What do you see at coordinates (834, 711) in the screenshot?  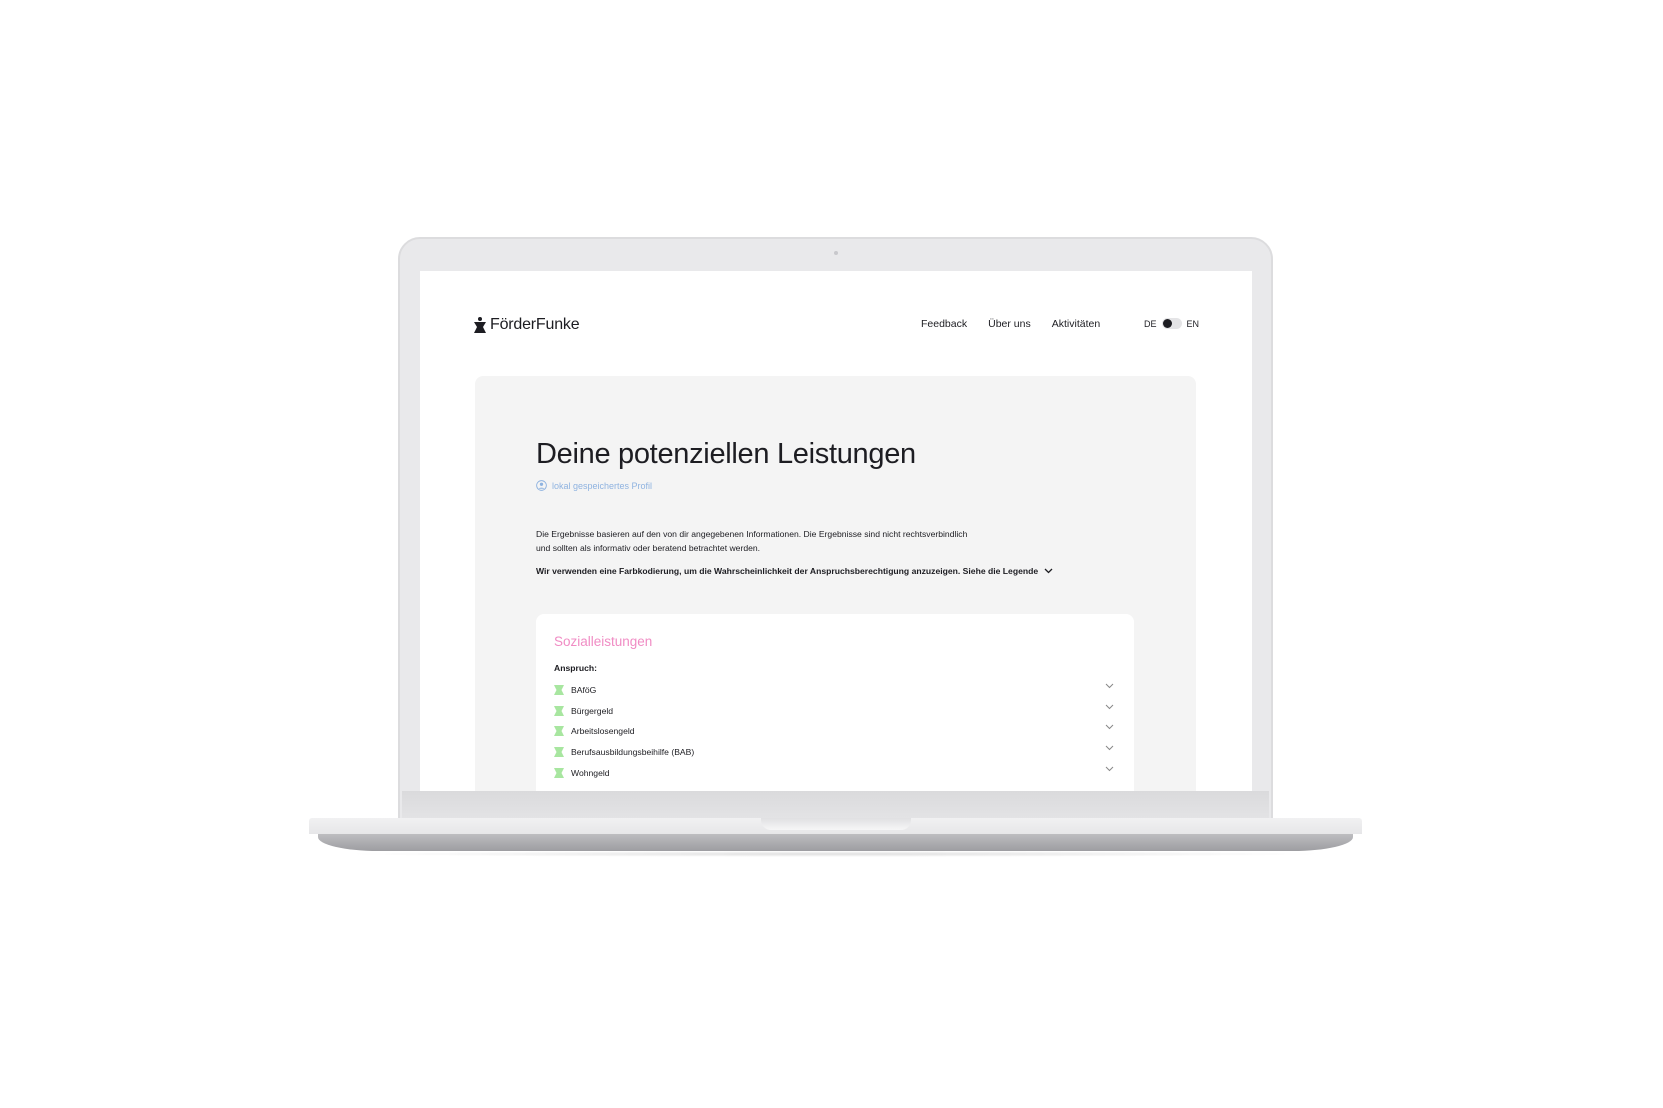 I see `benefit-item: Bürgergeld` at bounding box center [834, 711].